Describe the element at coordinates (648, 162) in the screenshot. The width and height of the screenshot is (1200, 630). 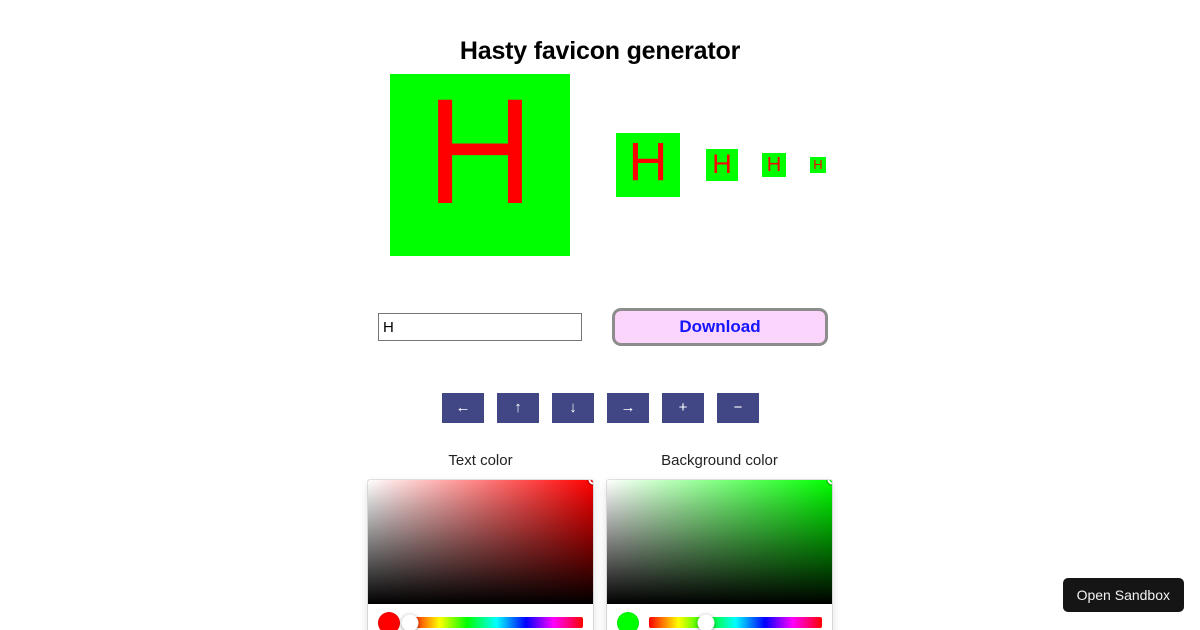
I see `favicon-letter-64: H` at that location.